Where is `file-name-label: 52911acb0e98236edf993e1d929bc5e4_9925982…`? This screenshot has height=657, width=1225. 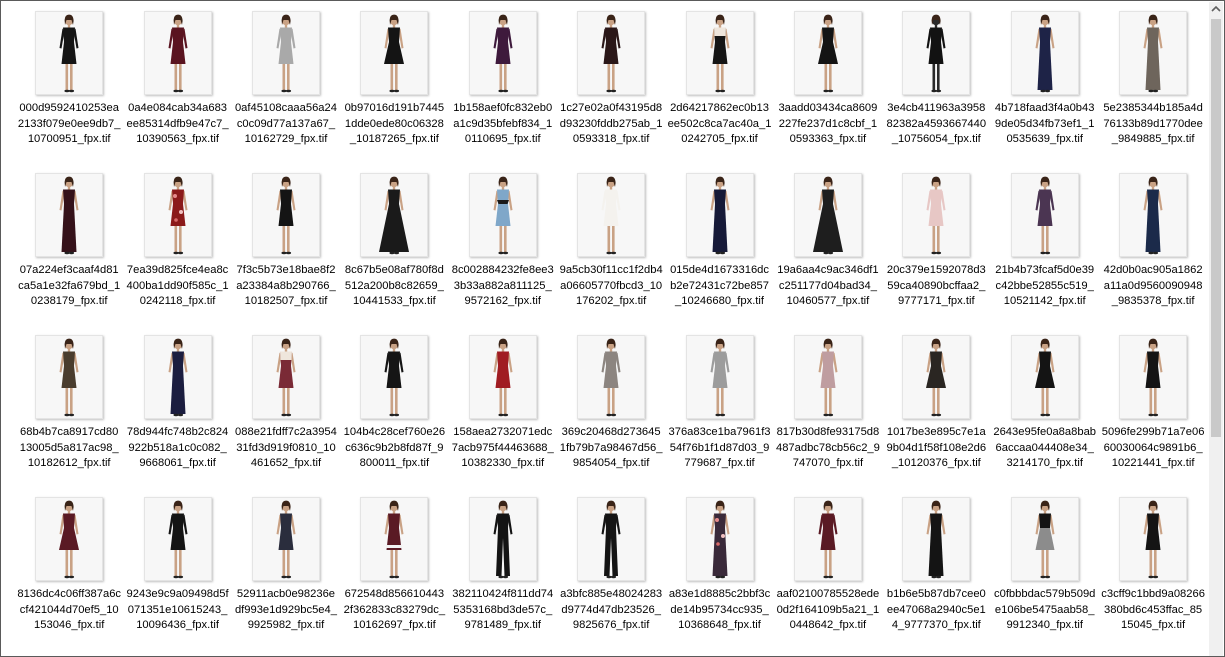
file-name-label: 52911acb0e98236edf993e1d929bc5e4_9925982… is located at coordinates (285, 609).